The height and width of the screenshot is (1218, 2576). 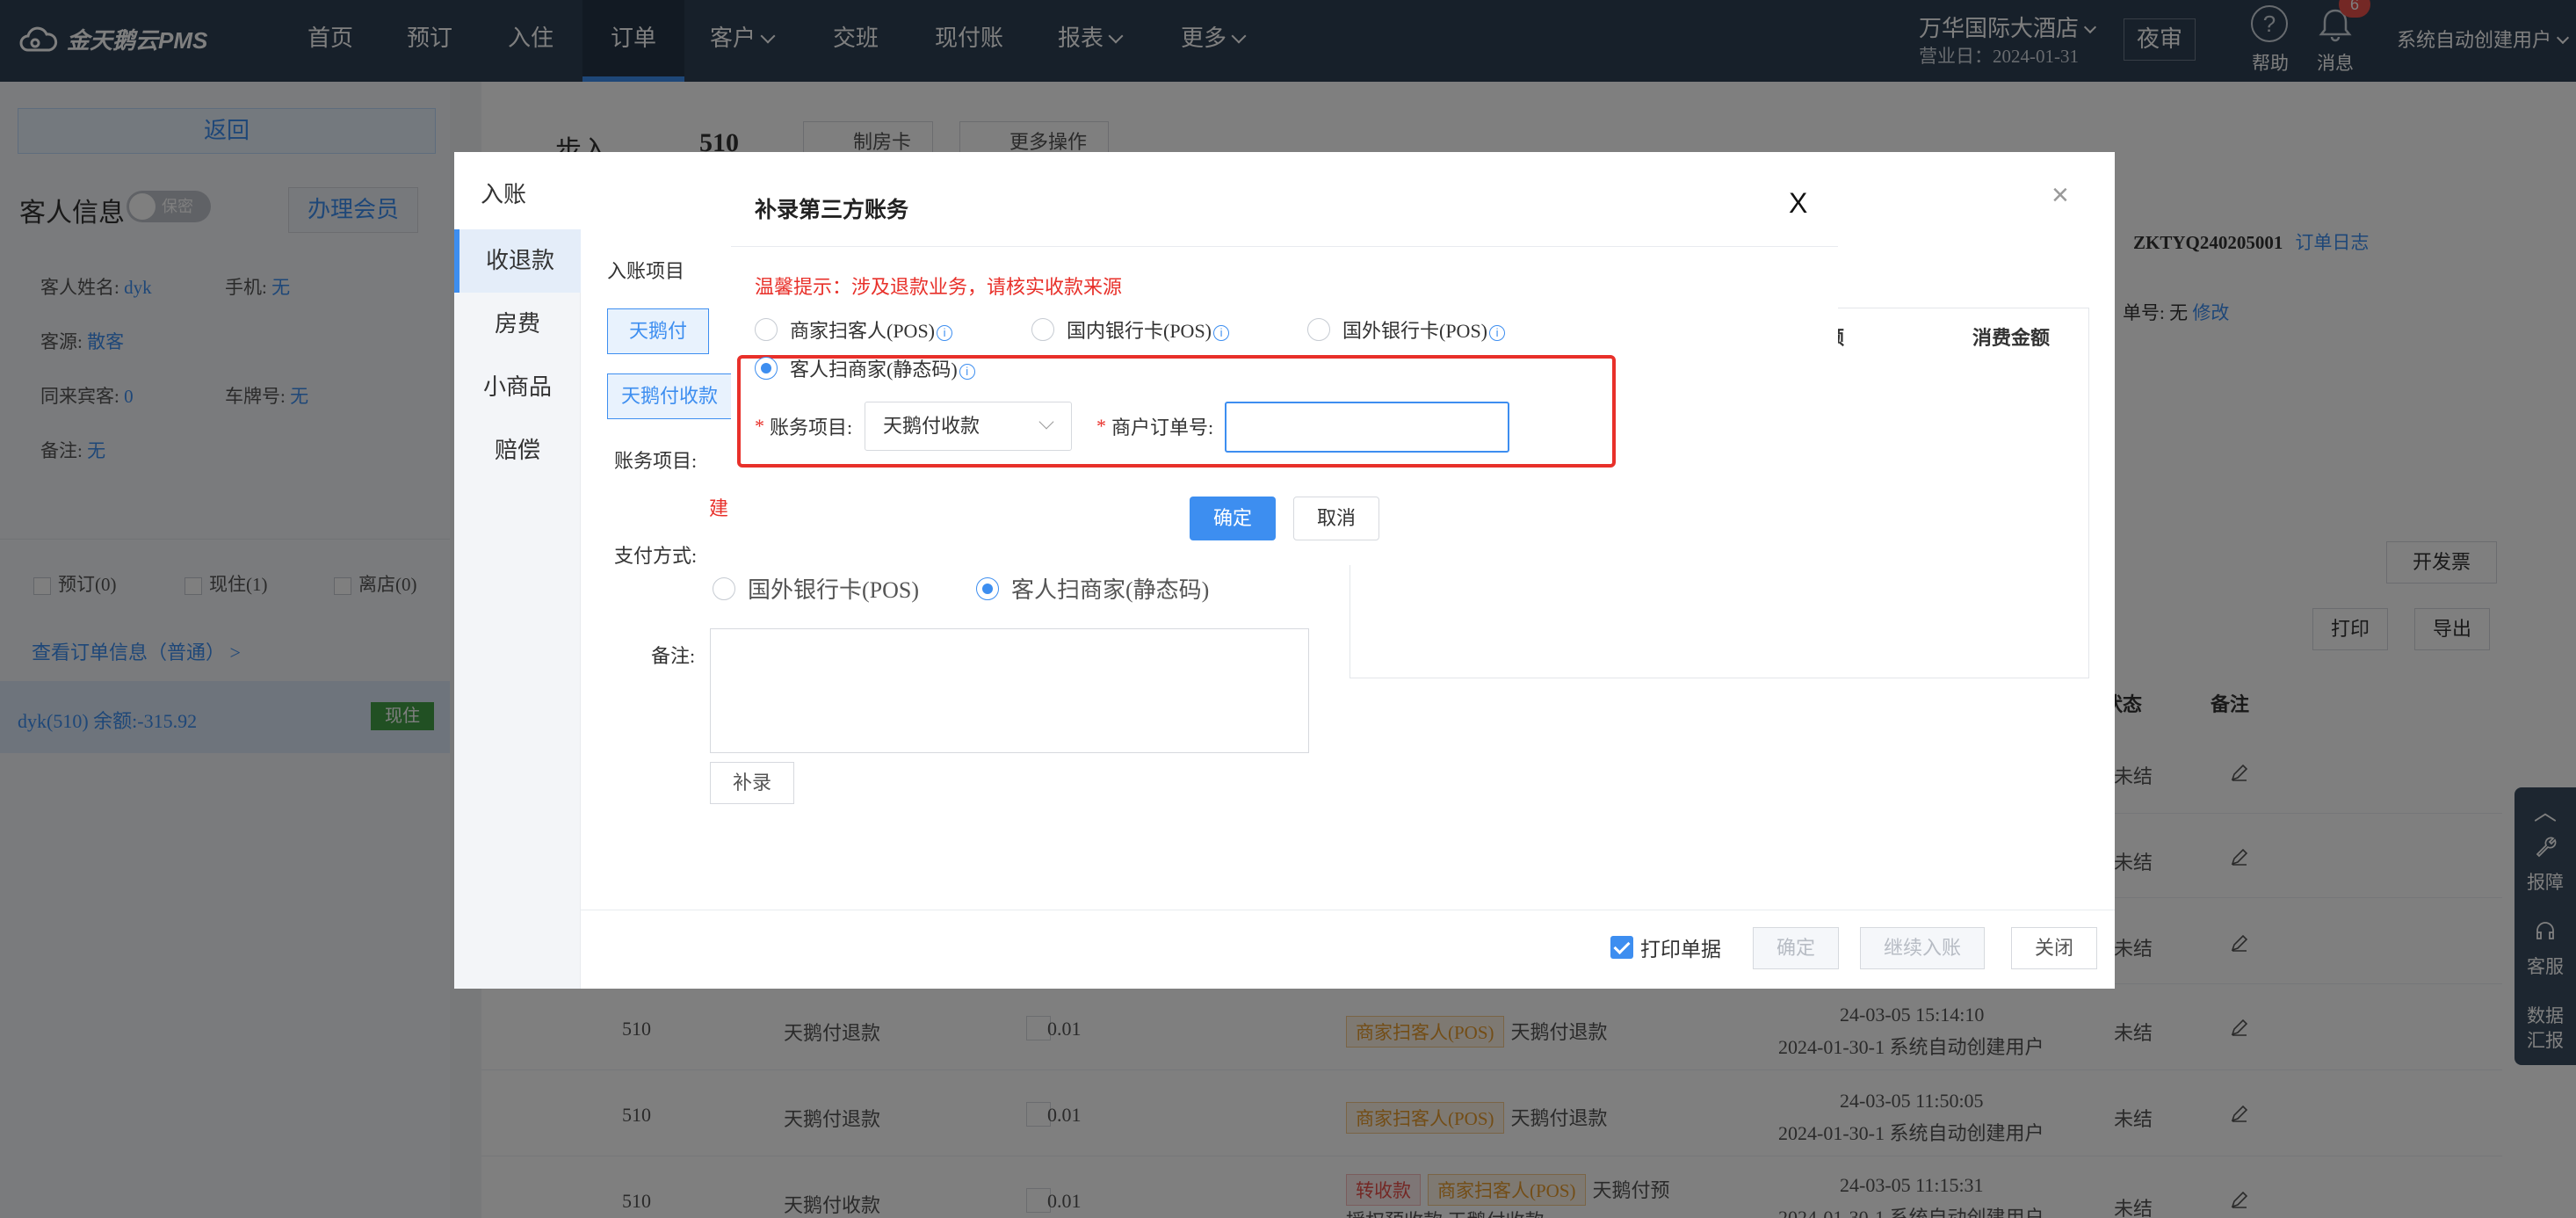 I want to click on chevron-down-icon, so click(x=1046, y=422).